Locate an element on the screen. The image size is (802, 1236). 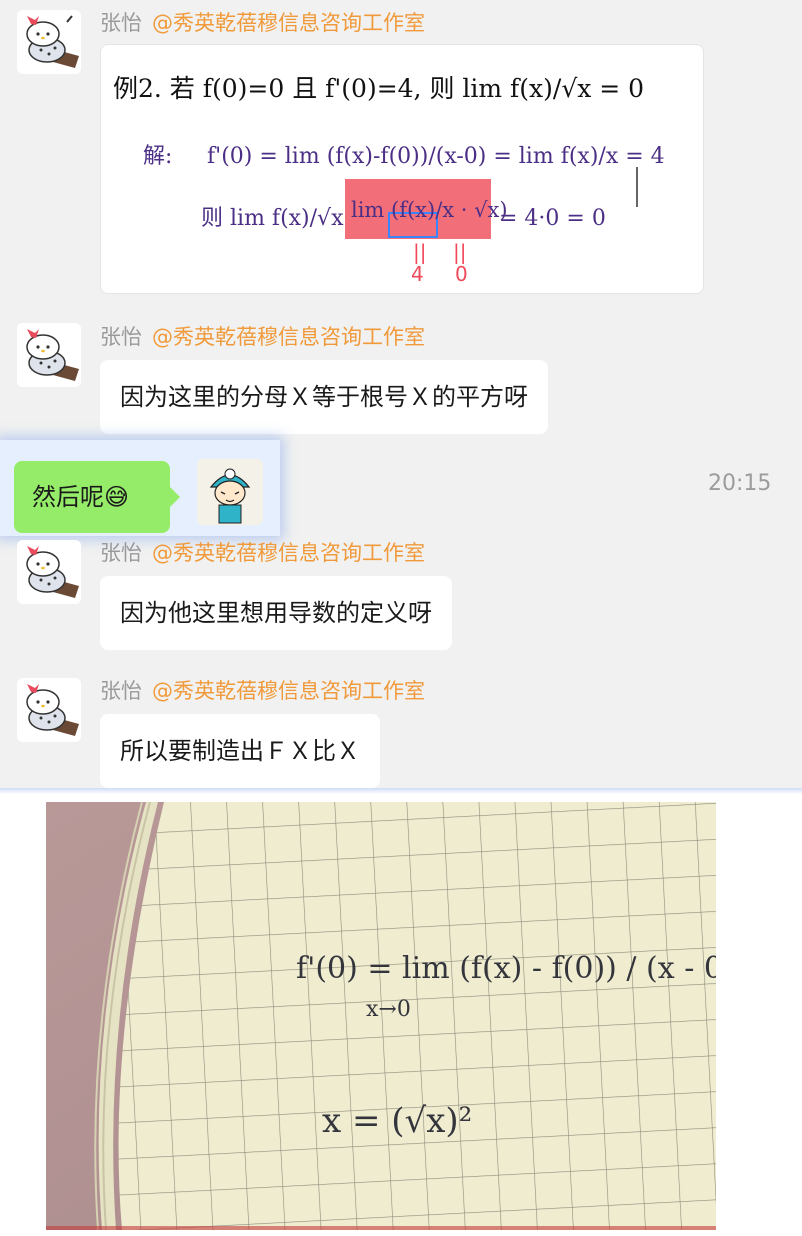
cartoon-boy-avatar-icon is located at coordinates (230, 492).